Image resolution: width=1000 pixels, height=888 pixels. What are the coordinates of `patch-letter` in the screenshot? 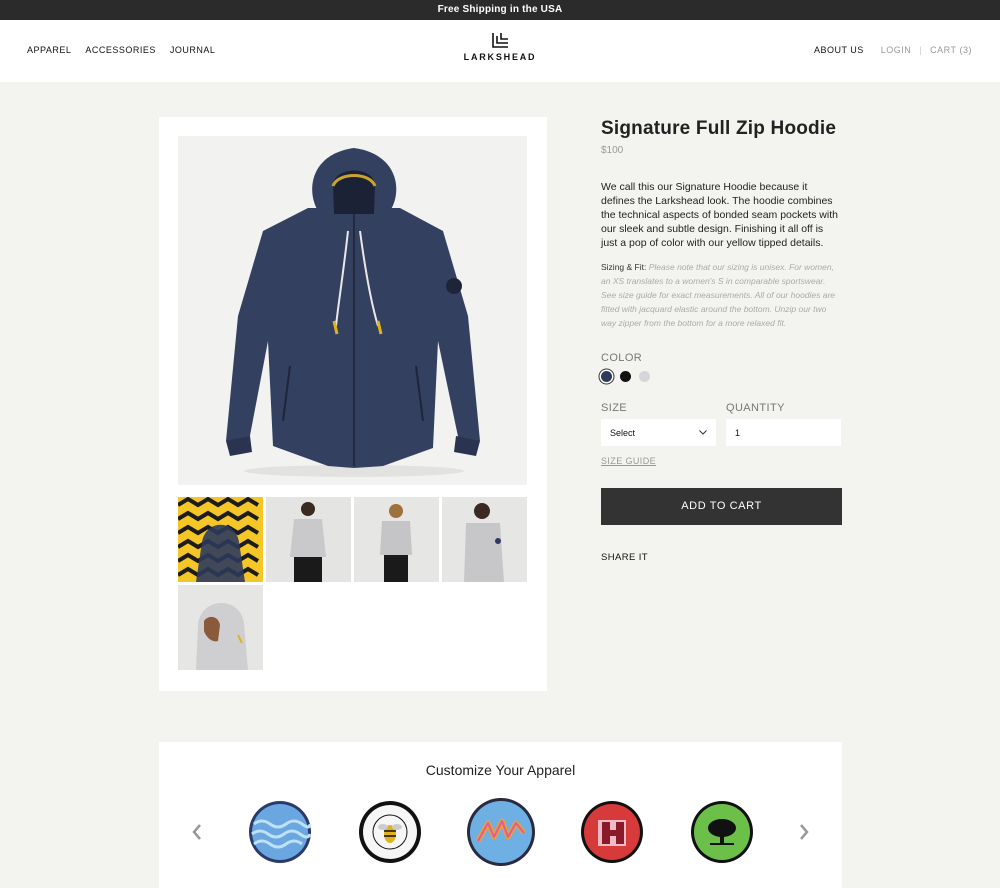 It's located at (612, 832).